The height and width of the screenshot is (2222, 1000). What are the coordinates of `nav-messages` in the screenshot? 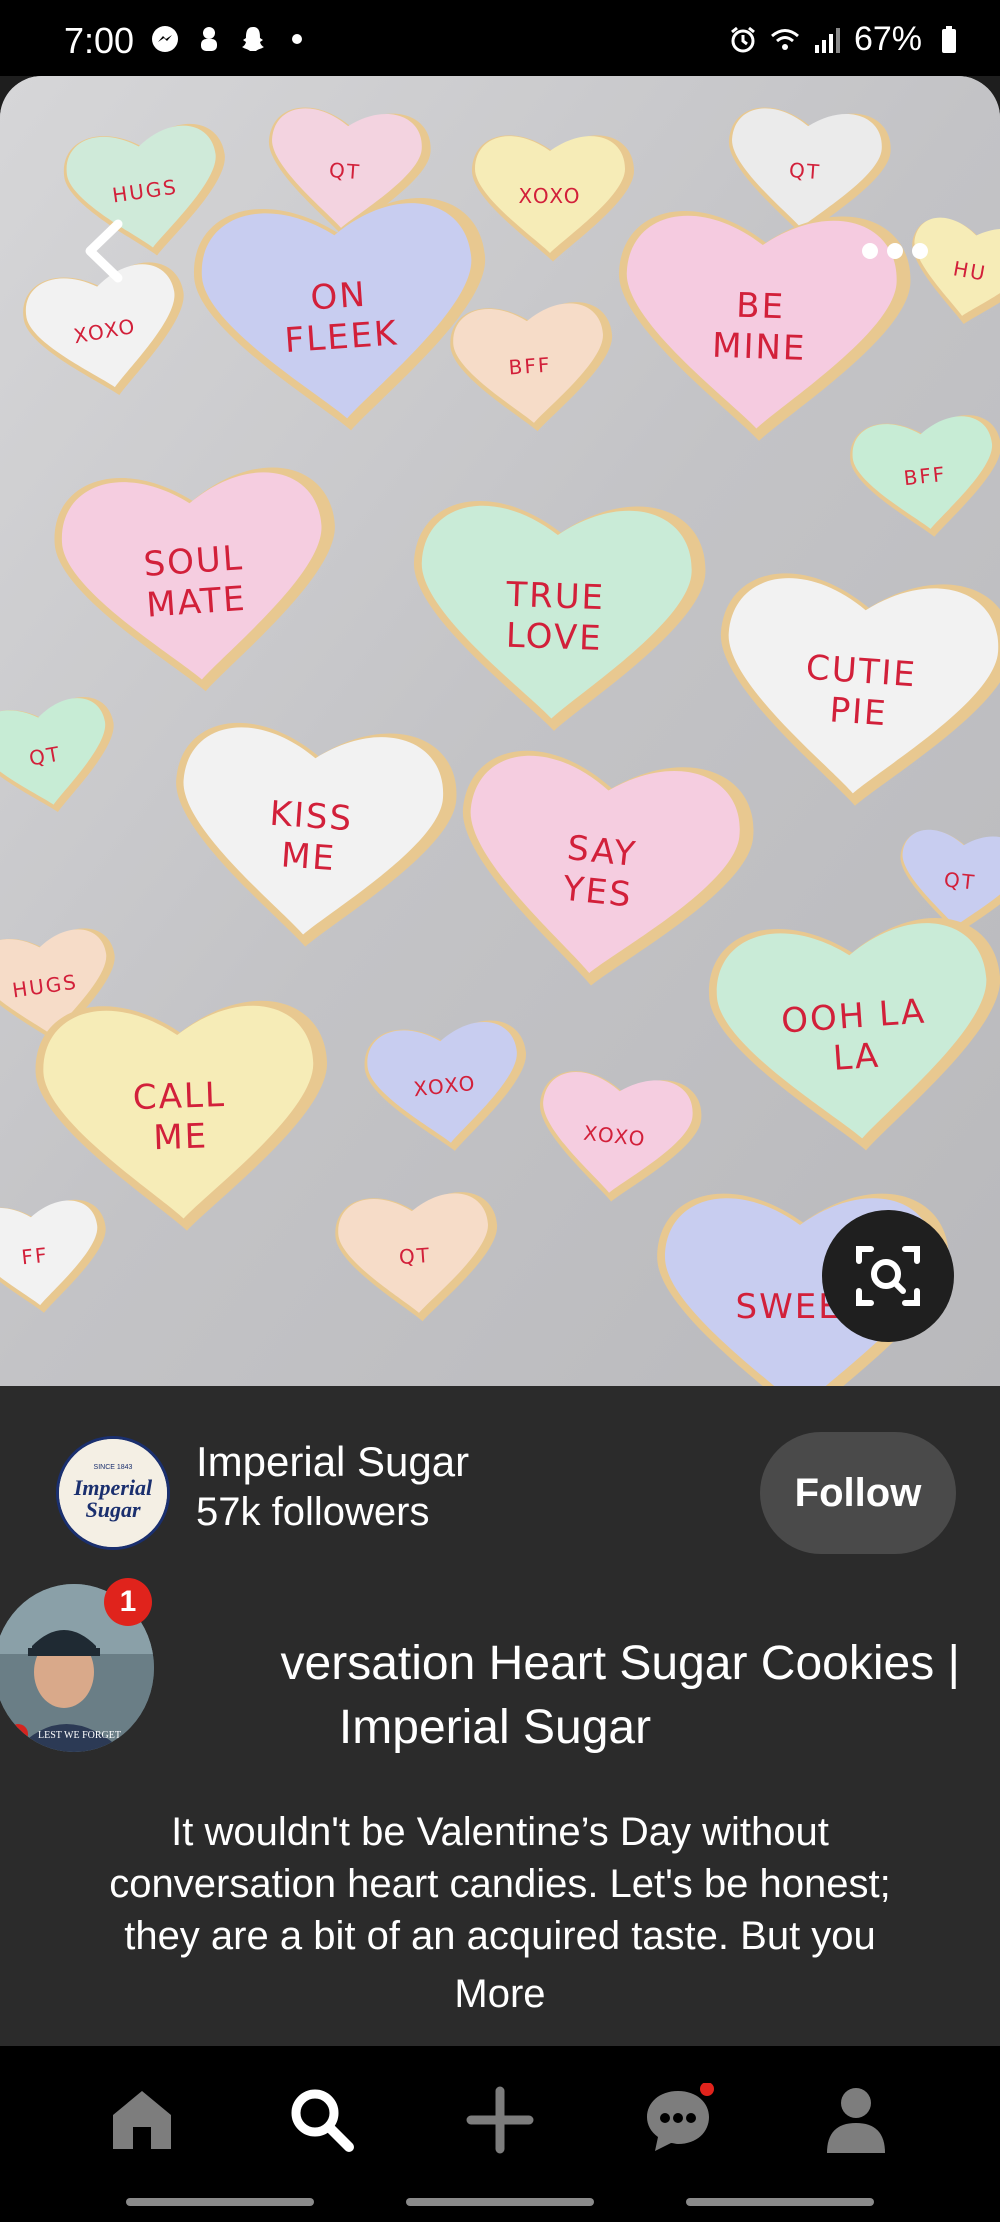 It's located at (678, 2120).